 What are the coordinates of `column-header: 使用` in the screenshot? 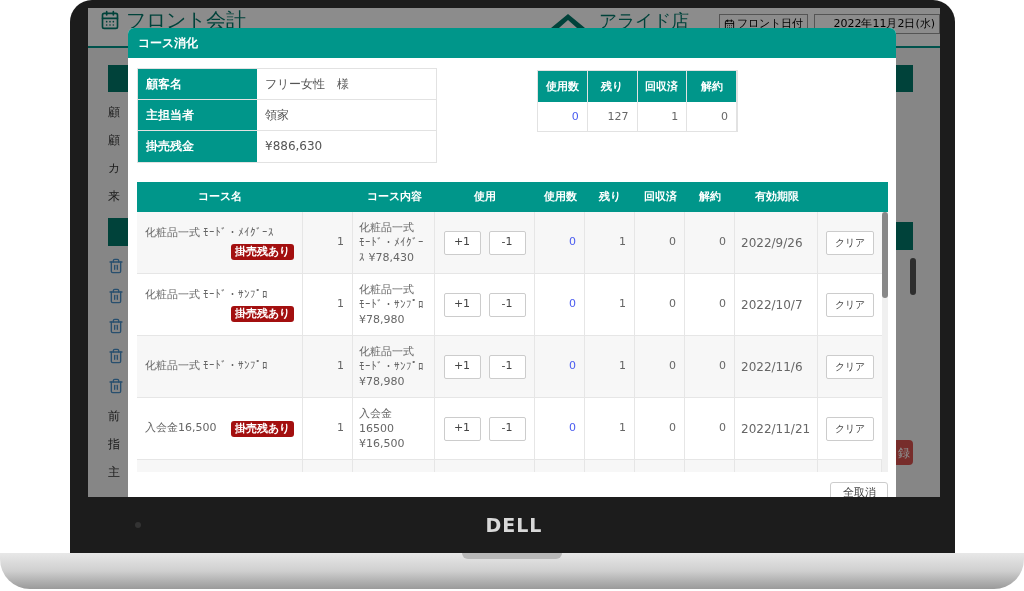 It's located at (485, 197).